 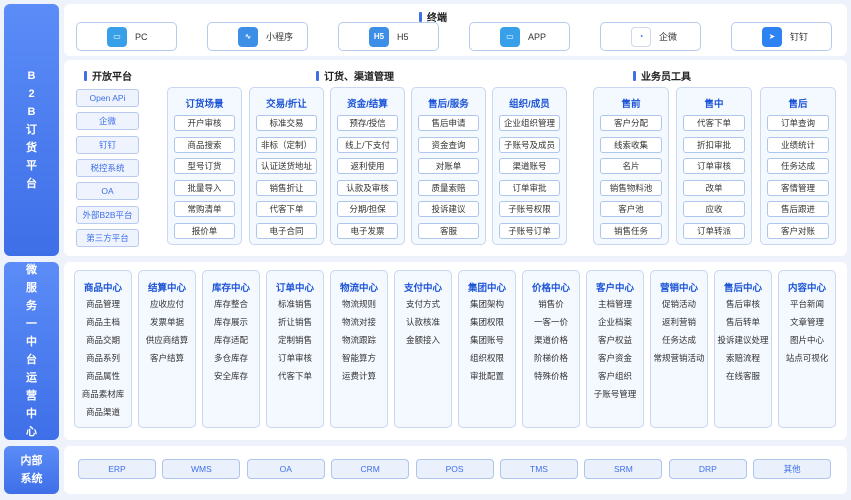 What do you see at coordinates (204, 209) in the screenshot?
I see `cell-item: 常购清单` at bounding box center [204, 209].